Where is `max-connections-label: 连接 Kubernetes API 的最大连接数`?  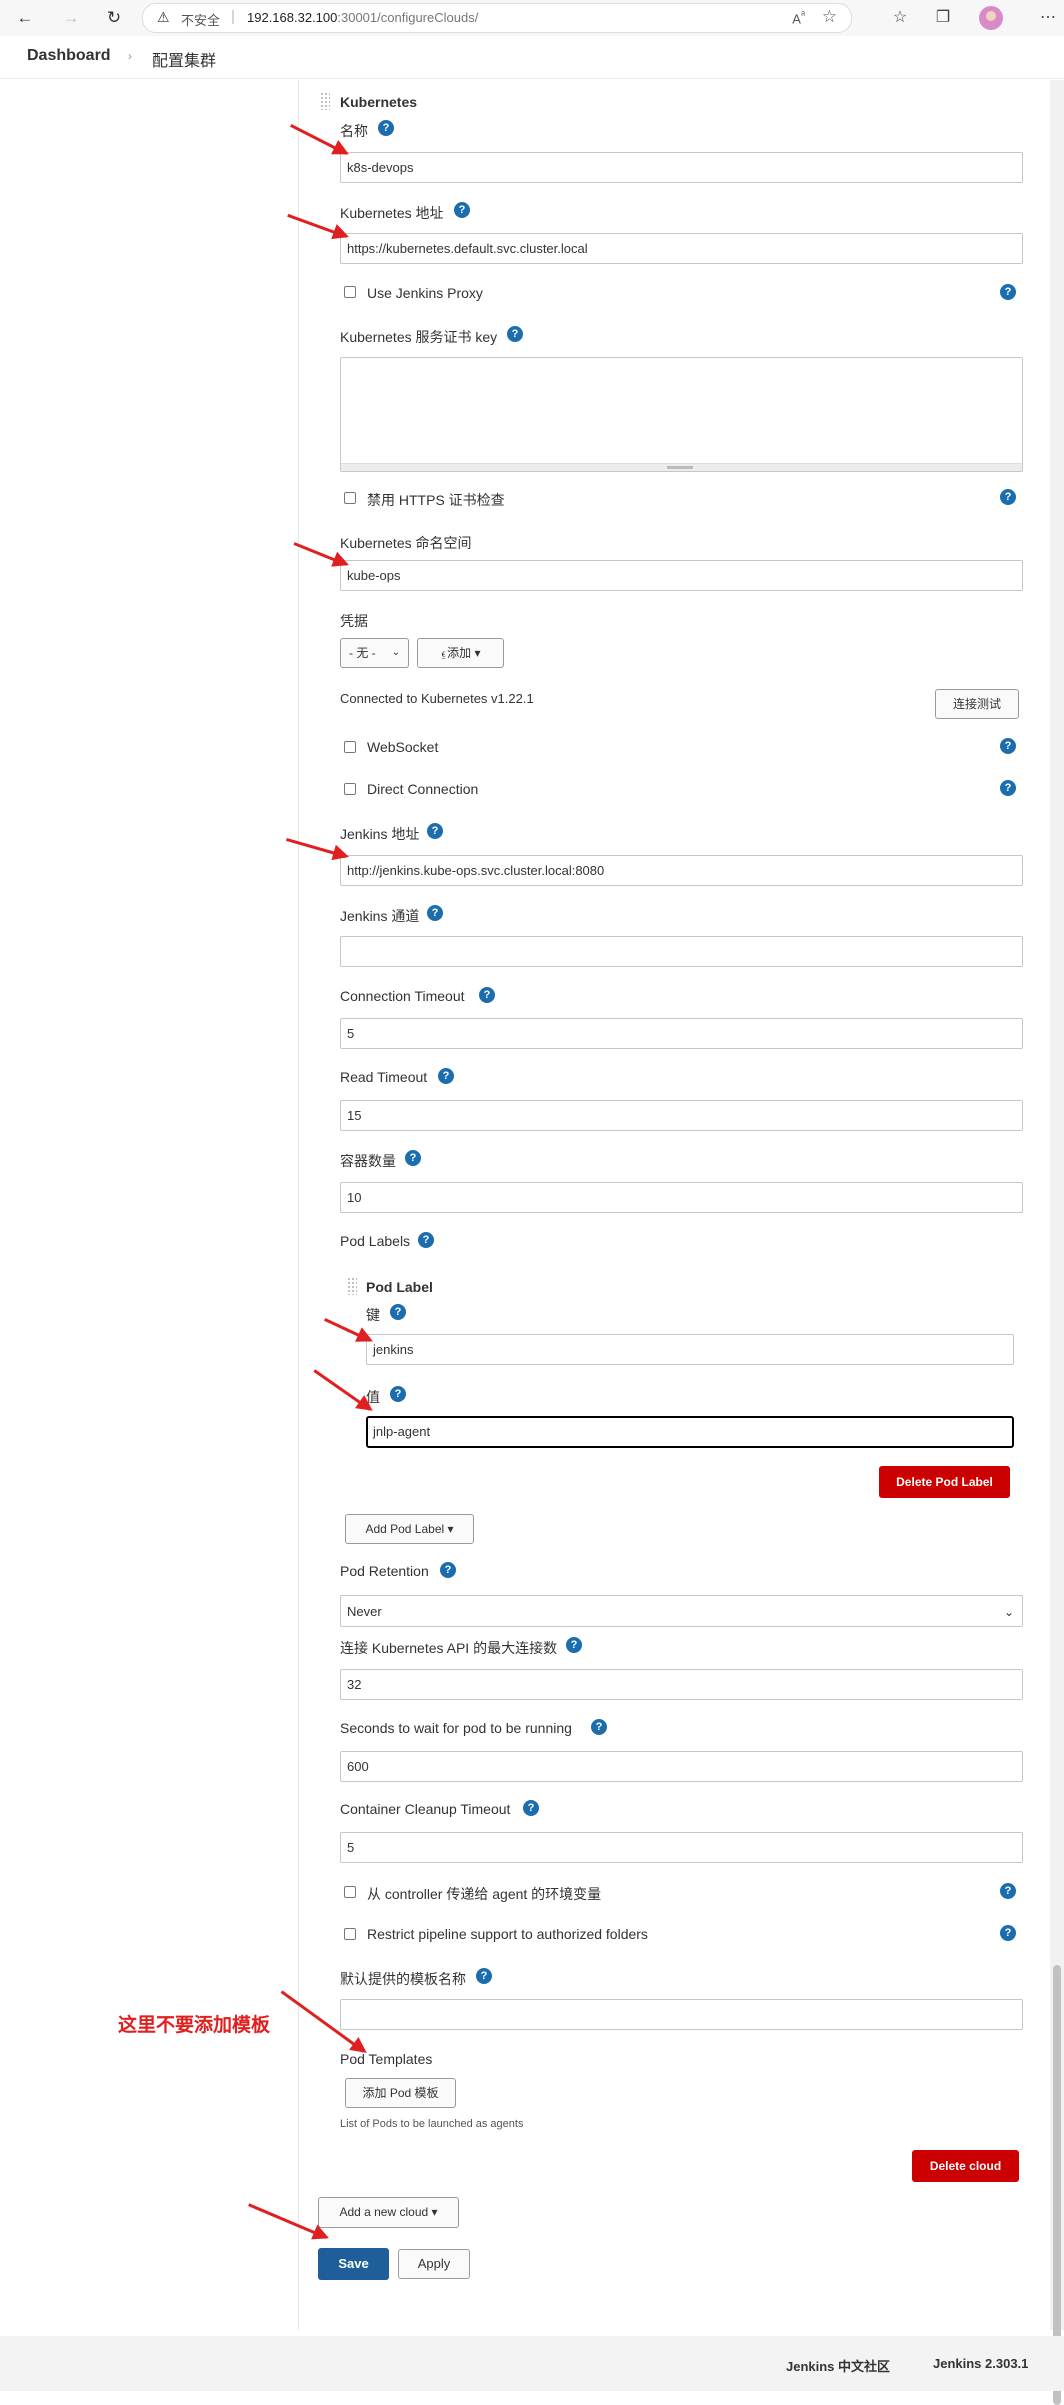 max-connections-label: 连接 Kubernetes API 的最大连接数 is located at coordinates (449, 1648).